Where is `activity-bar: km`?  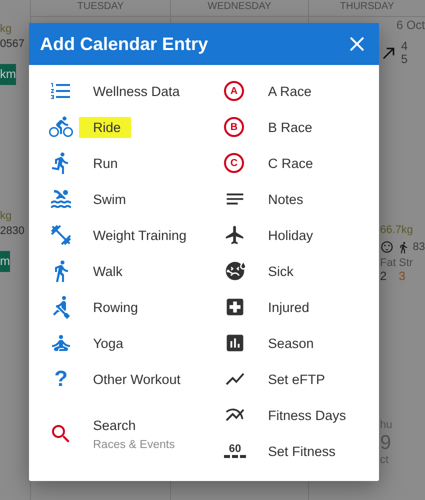
activity-bar: km is located at coordinates (8, 74).